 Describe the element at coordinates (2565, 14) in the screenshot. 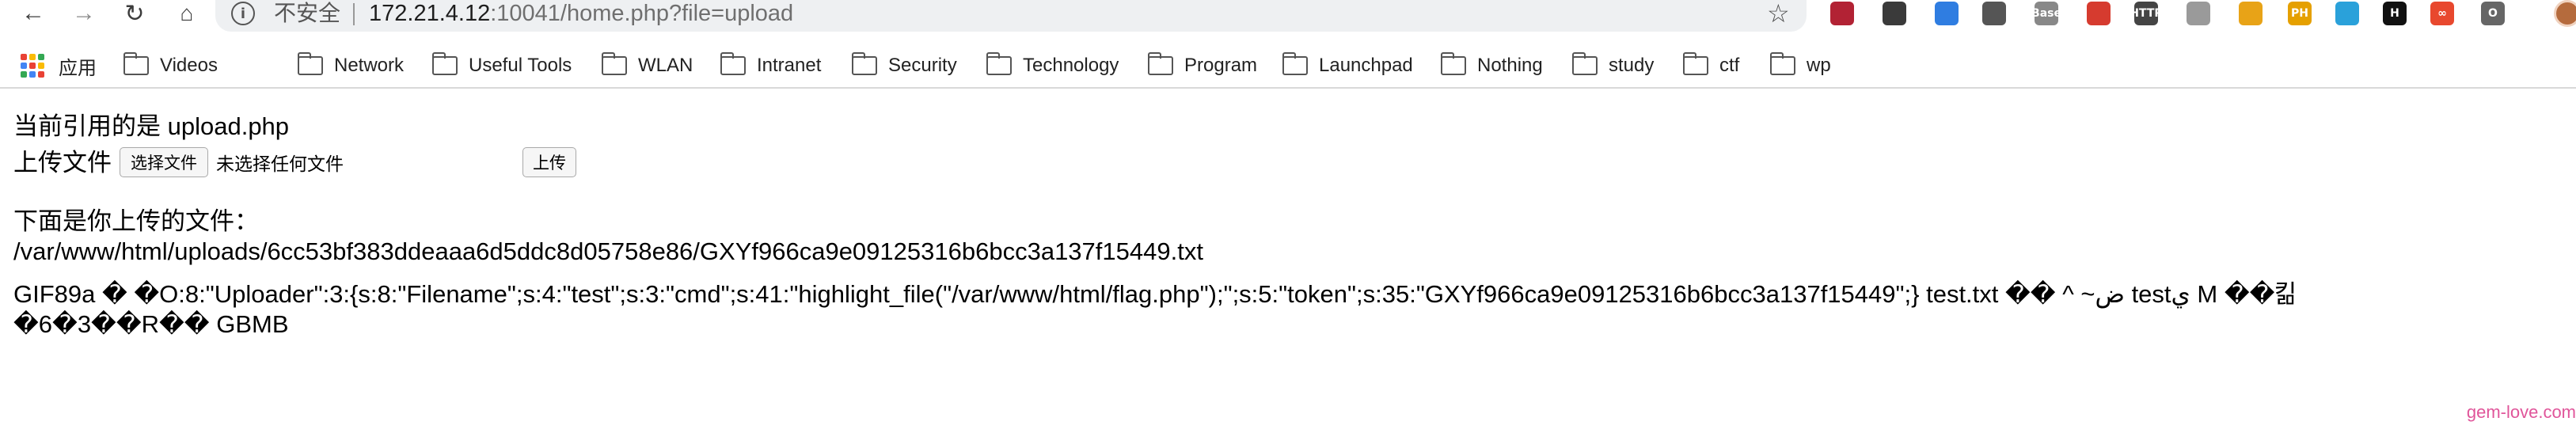

I see `profile-avatar` at that location.